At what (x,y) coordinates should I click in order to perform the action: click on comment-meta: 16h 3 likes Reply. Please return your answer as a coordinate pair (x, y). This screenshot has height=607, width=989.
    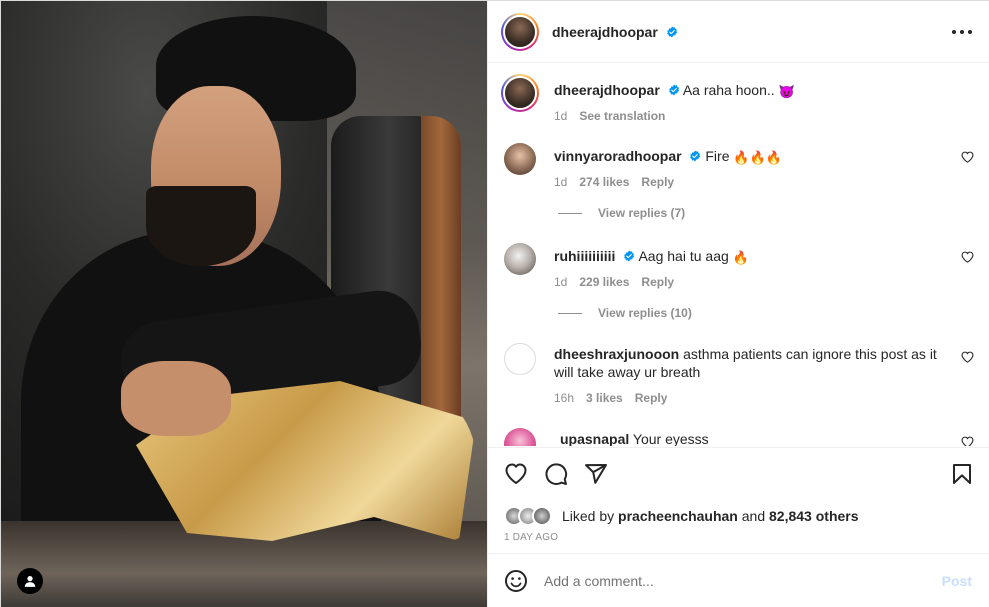
    Looking at the image, I should click on (749, 398).